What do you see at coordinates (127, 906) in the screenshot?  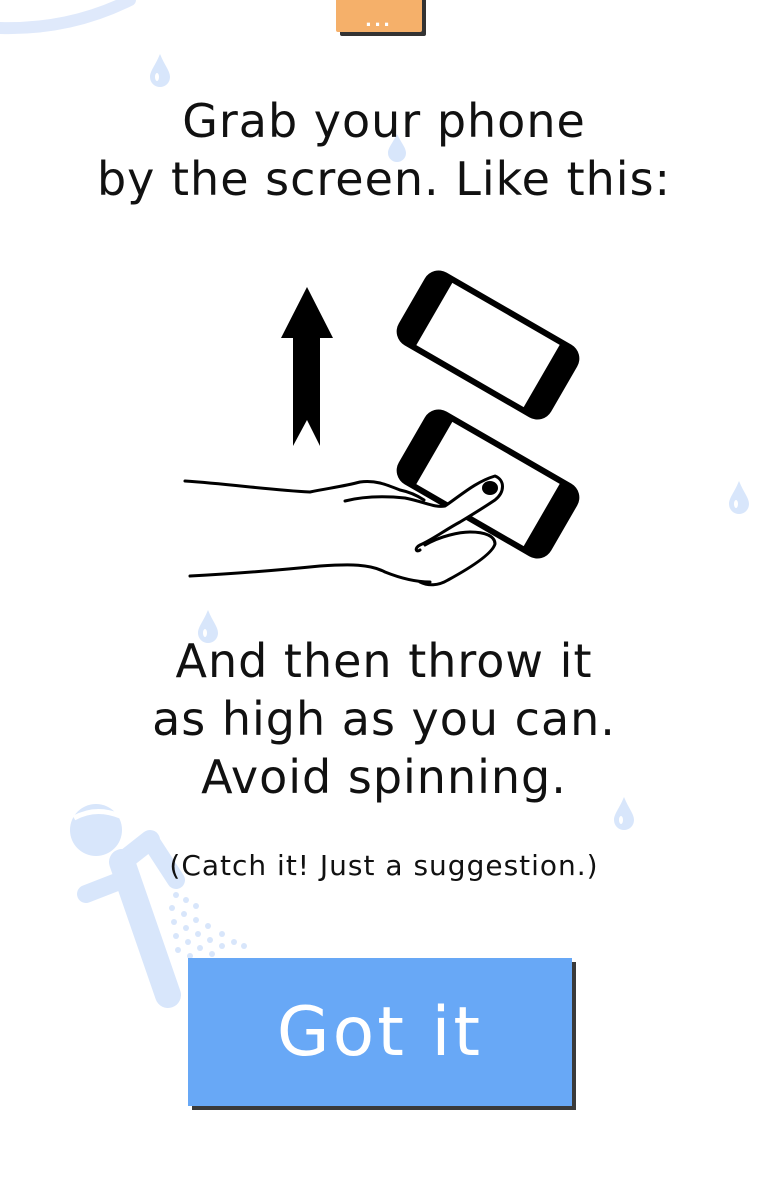 I see `person-spraying-icon` at bounding box center [127, 906].